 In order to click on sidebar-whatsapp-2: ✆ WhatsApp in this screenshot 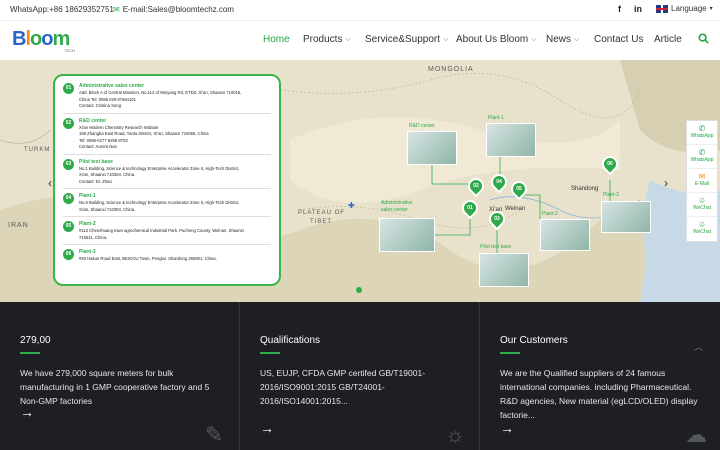, I will do `click(702, 157)`.